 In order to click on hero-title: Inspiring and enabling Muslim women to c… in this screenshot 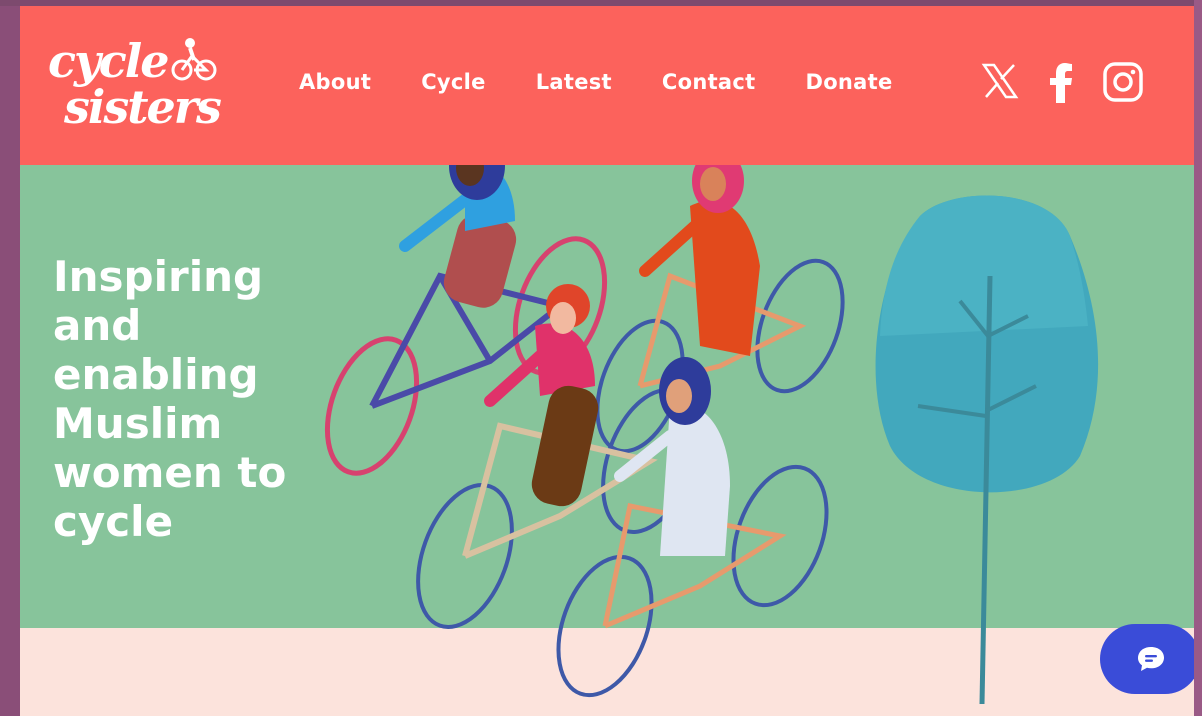, I will do `click(170, 399)`.